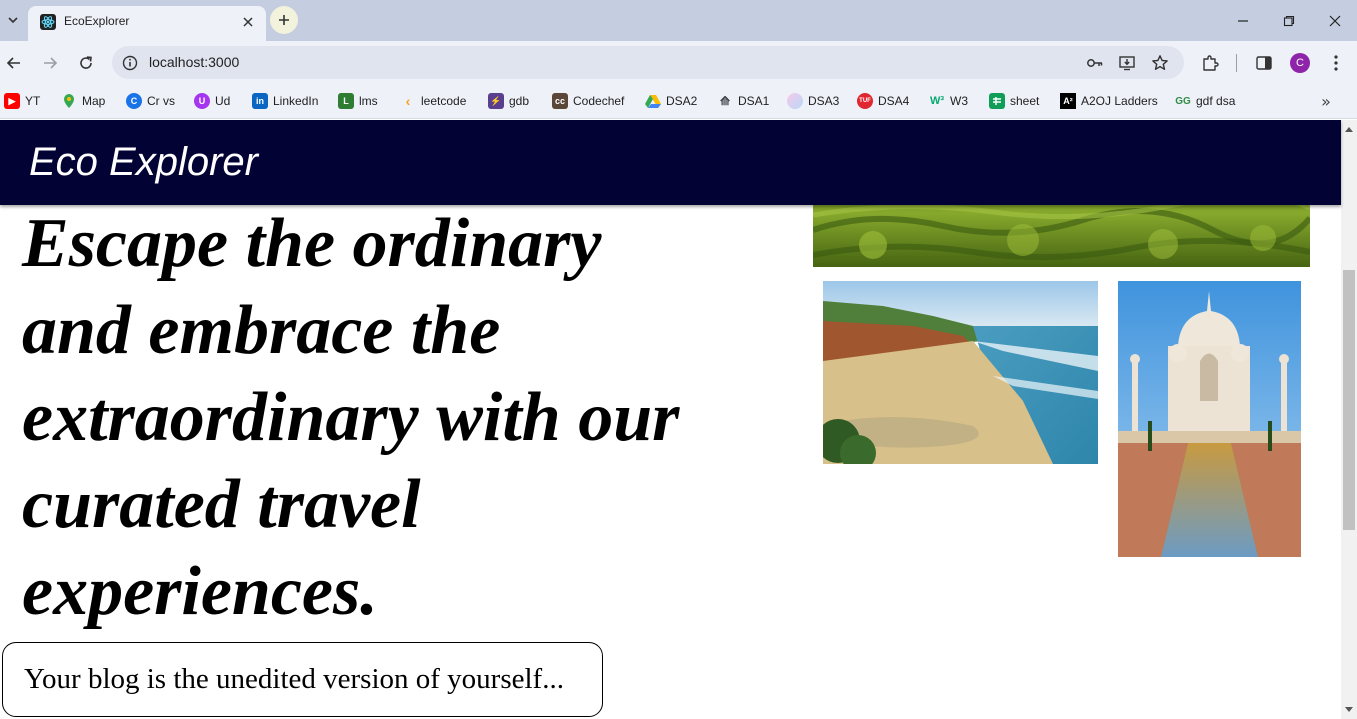  Describe the element at coordinates (202, 101) in the screenshot. I see `udemy-icon: U` at that location.